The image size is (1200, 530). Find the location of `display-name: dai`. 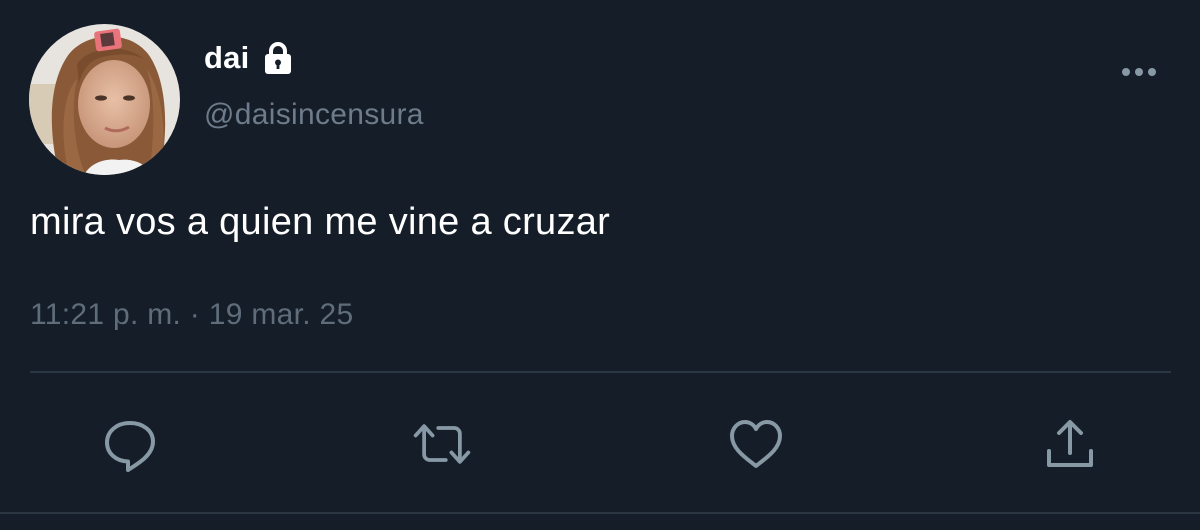

display-name: dai is located at coordinates (226, 58).